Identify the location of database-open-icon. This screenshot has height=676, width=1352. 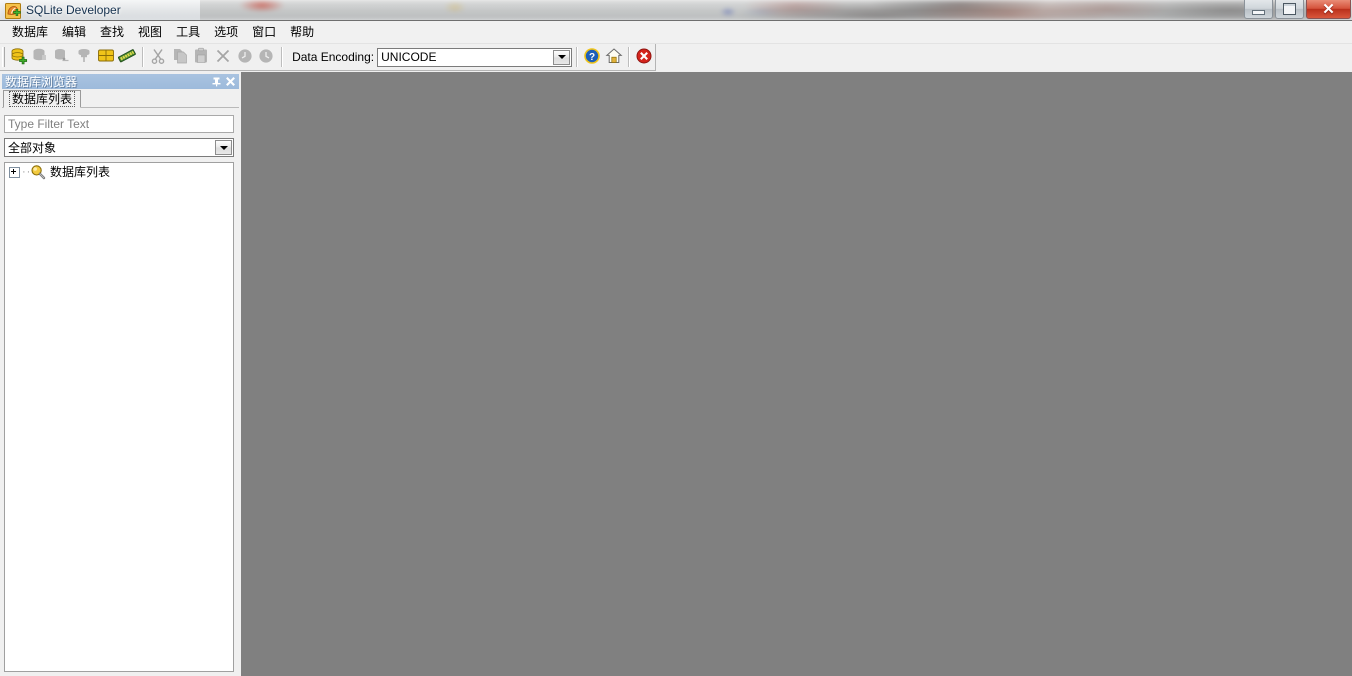
(40, 57).